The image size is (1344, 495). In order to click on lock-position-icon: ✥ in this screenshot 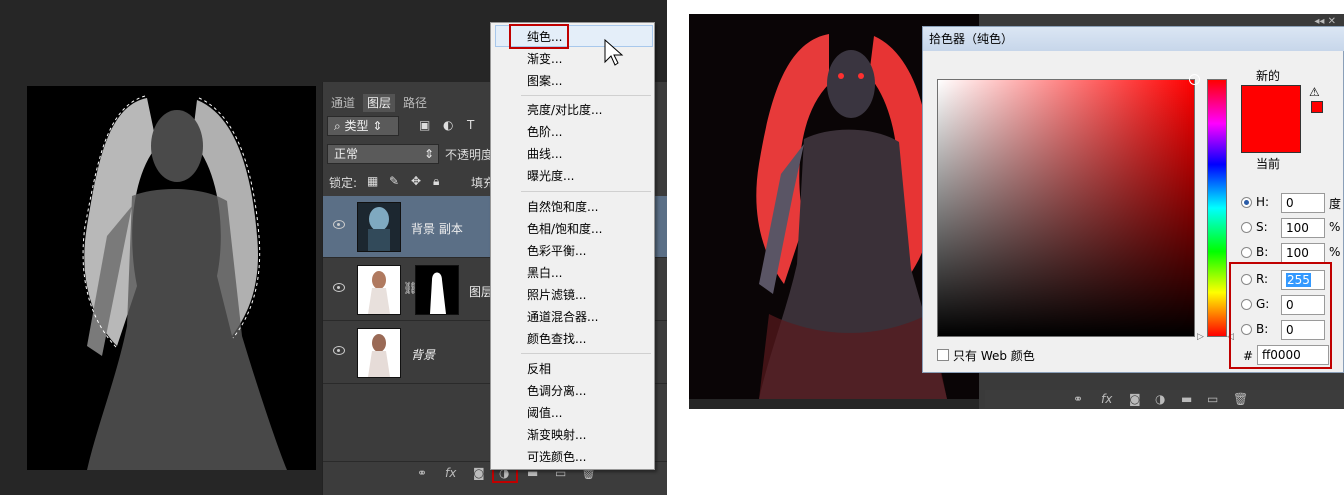, I will do `click(416, 181)`.